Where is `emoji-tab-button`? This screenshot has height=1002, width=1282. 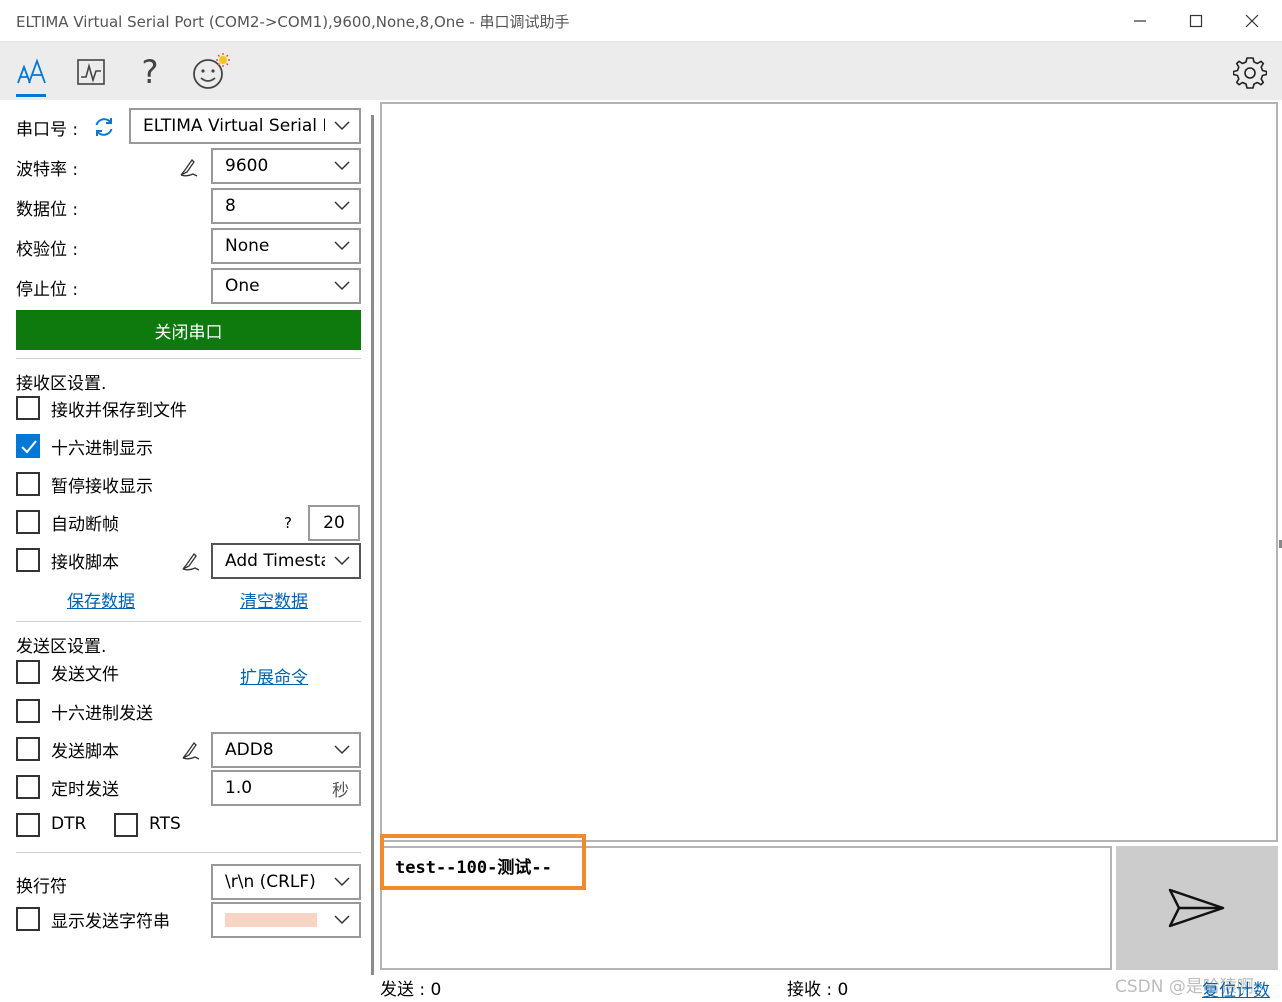
emoji-tab-button is located at coordinates (210, 72).